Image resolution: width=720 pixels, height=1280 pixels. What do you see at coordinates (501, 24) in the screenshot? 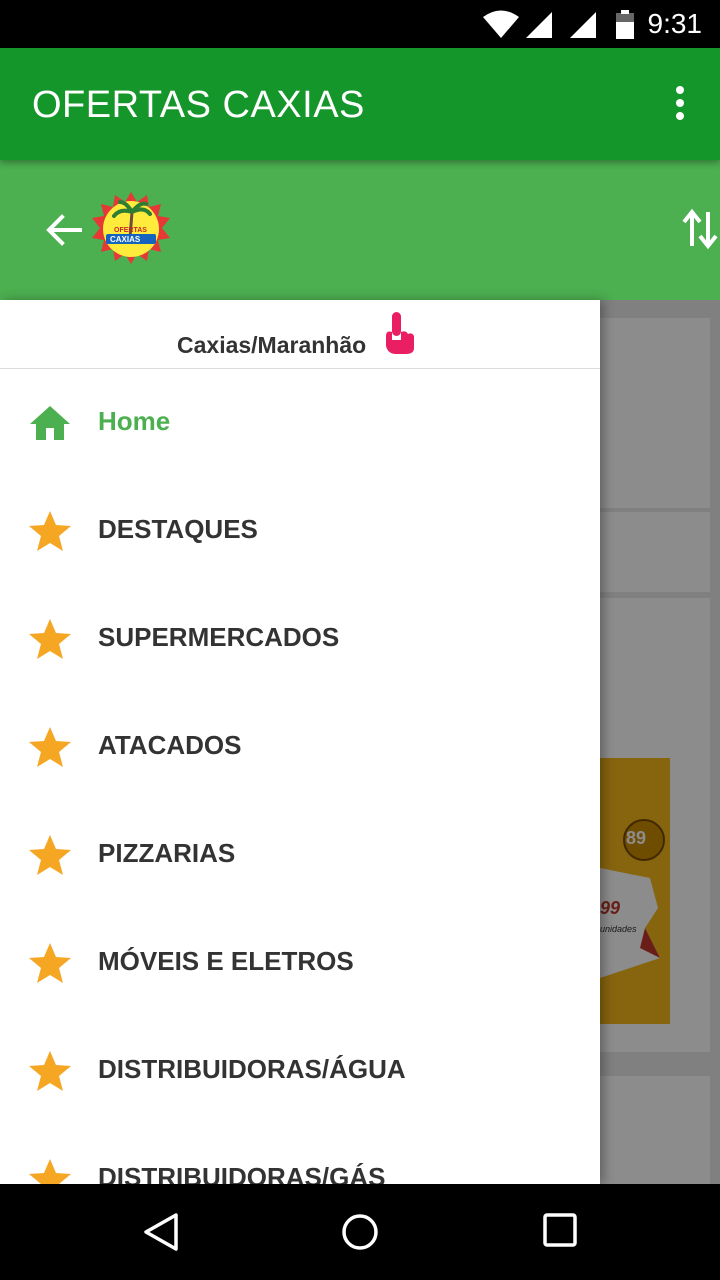
I see `wifi-icon` at bounding box center [501, 24].